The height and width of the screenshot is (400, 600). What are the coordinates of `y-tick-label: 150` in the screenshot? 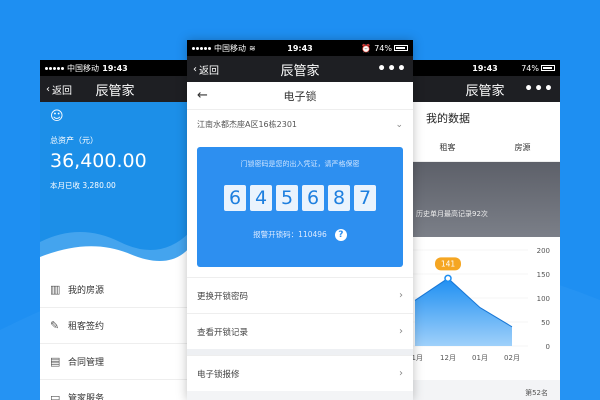 It's located at (543, 275).